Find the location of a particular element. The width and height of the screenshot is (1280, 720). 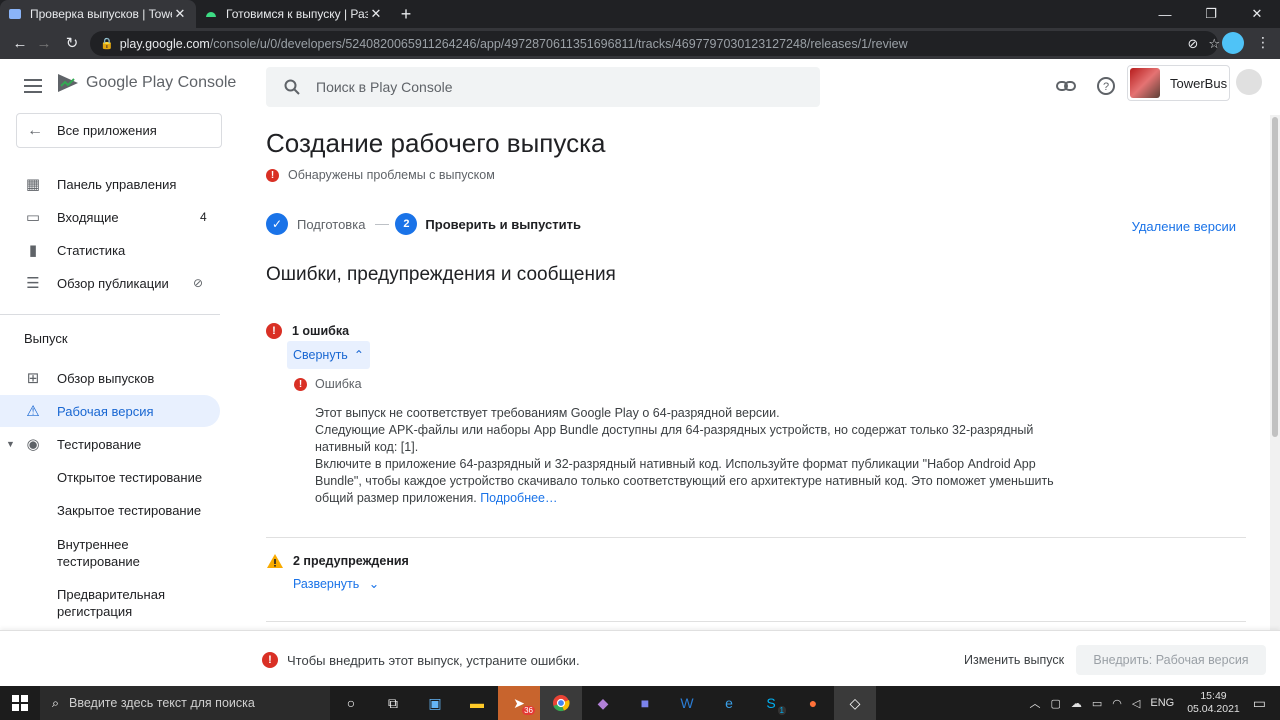

unity-icon: ◇ is located at coordinates (855, 703).